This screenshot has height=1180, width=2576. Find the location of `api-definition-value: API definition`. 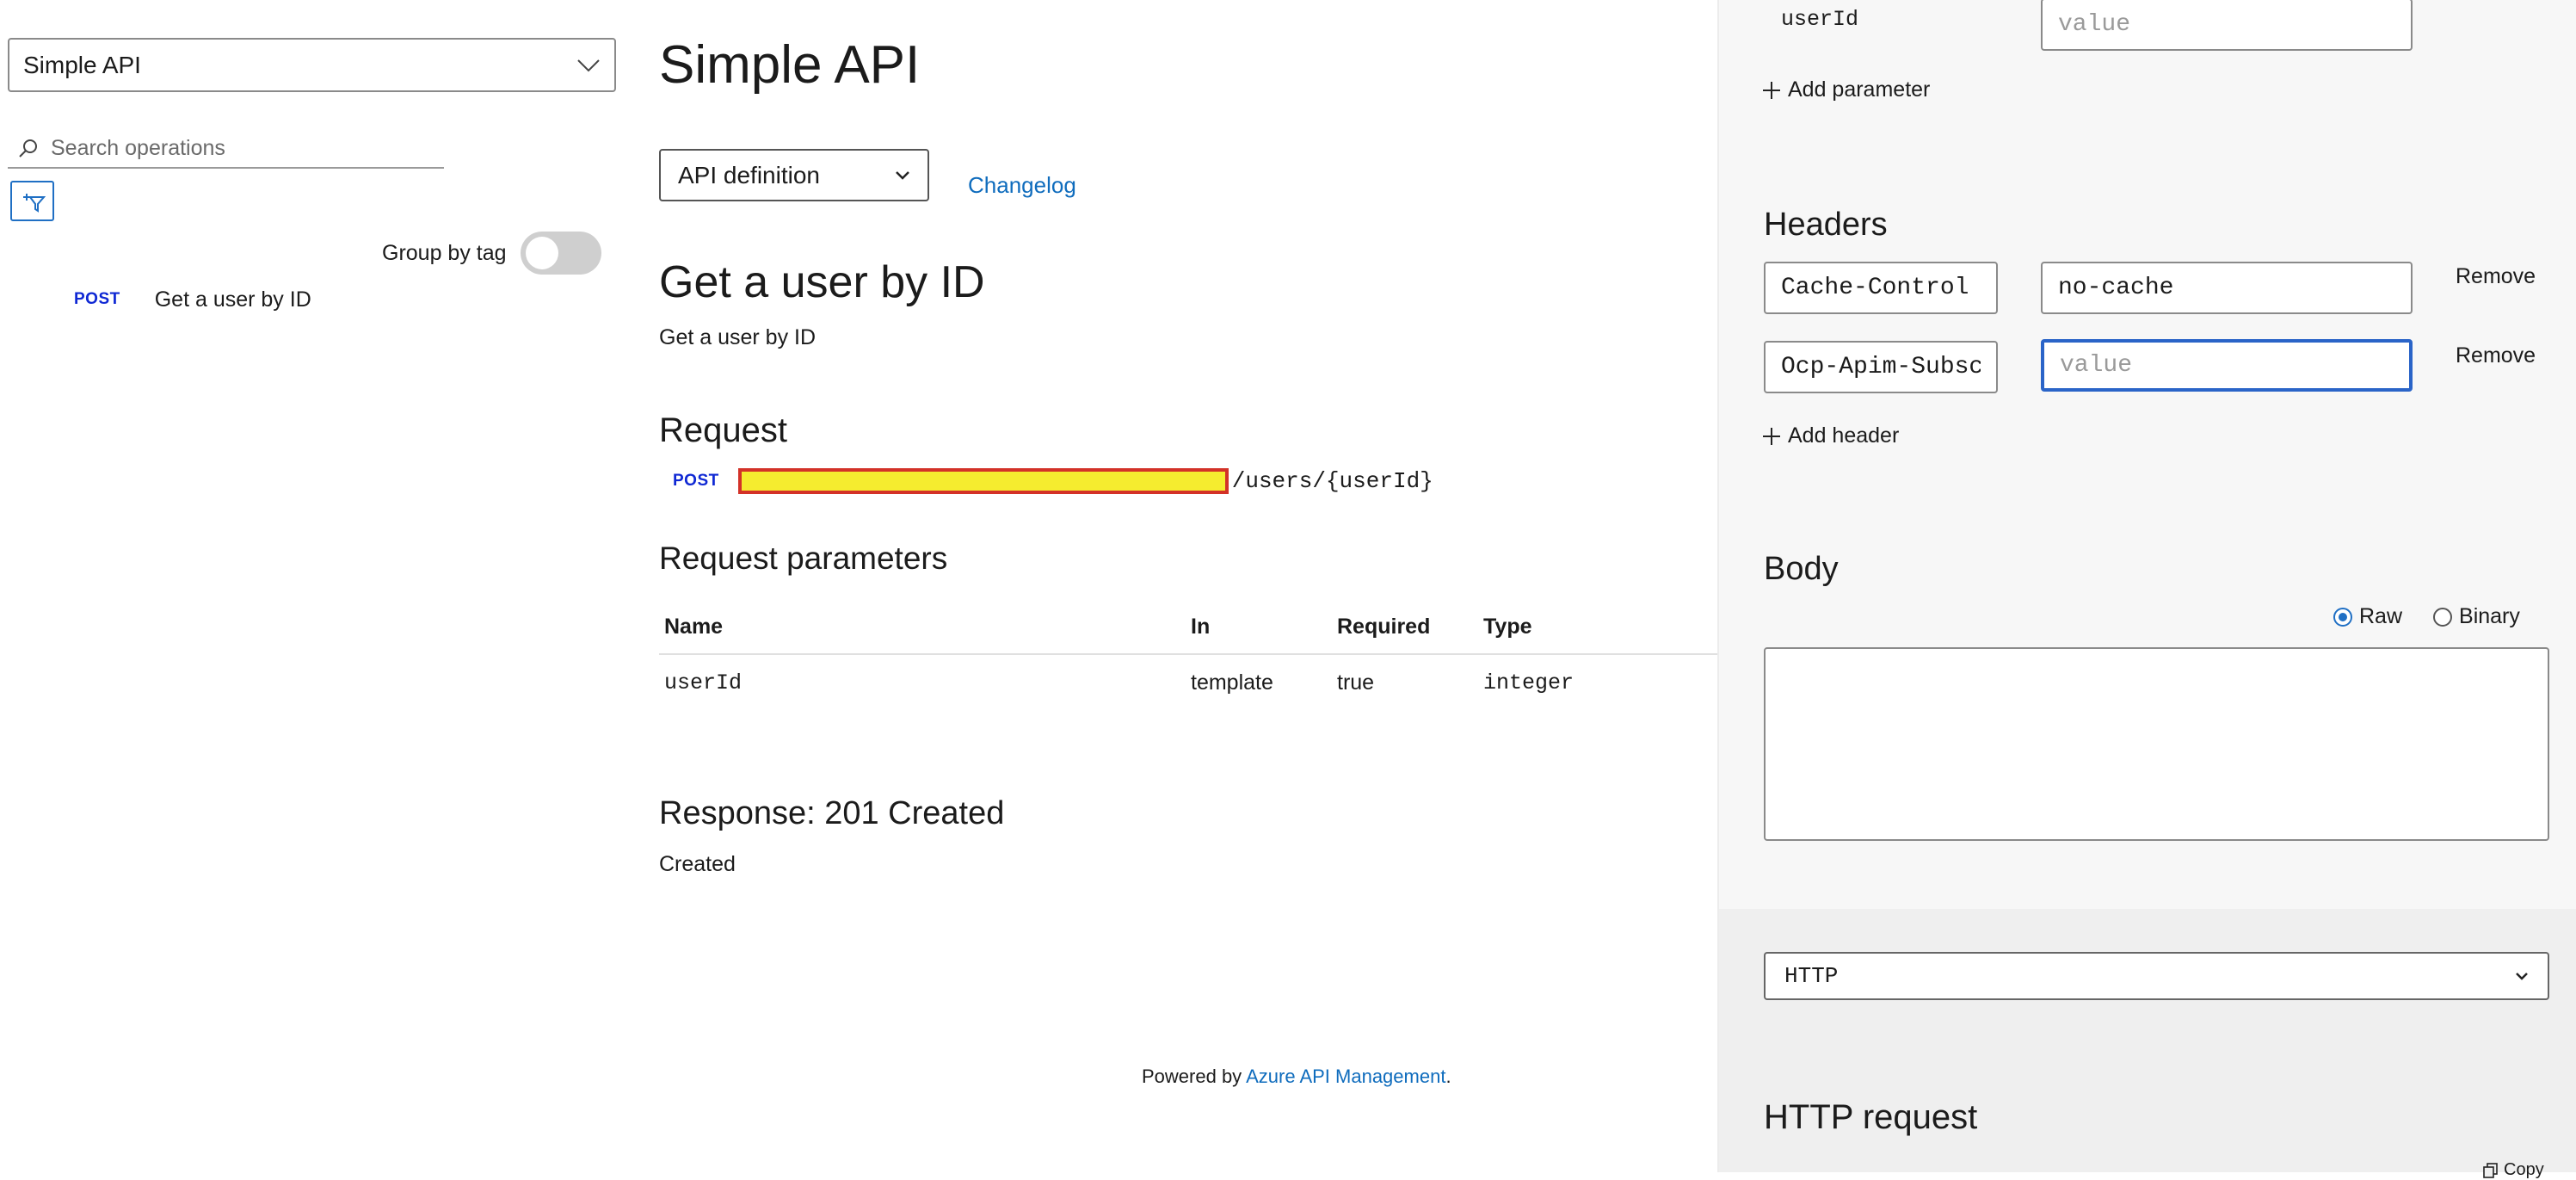

api-definition-value: API definition is located at coordinates (749, 174).